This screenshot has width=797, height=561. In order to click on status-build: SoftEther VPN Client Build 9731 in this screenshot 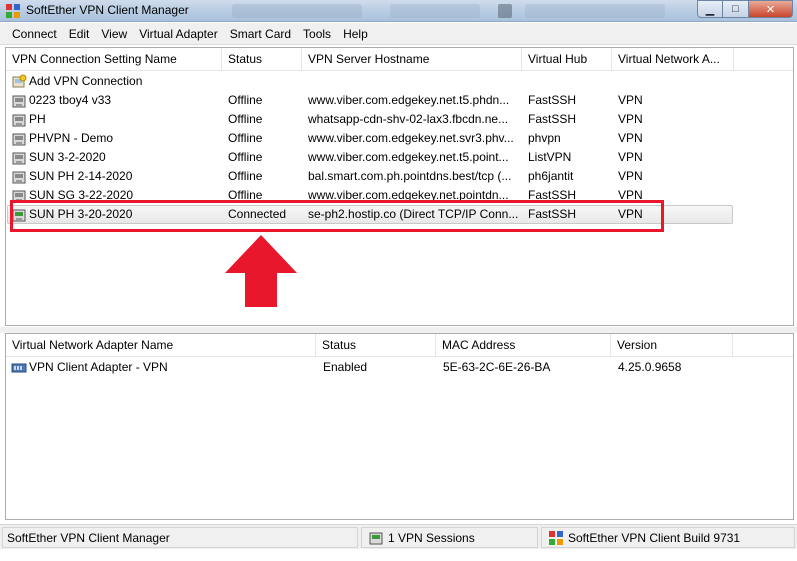, I will do `click(668, 537)`.